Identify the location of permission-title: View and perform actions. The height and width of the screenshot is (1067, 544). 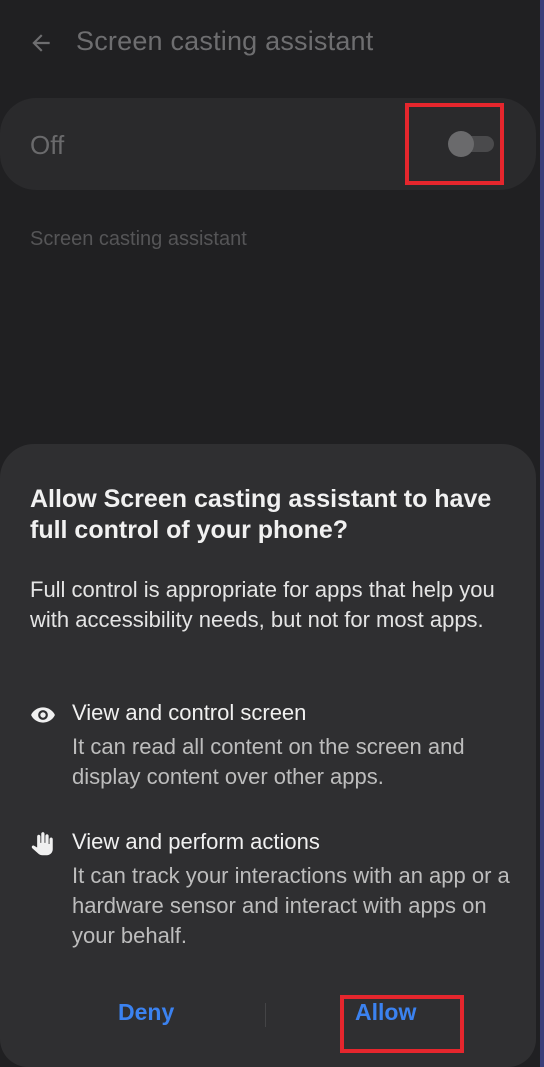
(196, 841).